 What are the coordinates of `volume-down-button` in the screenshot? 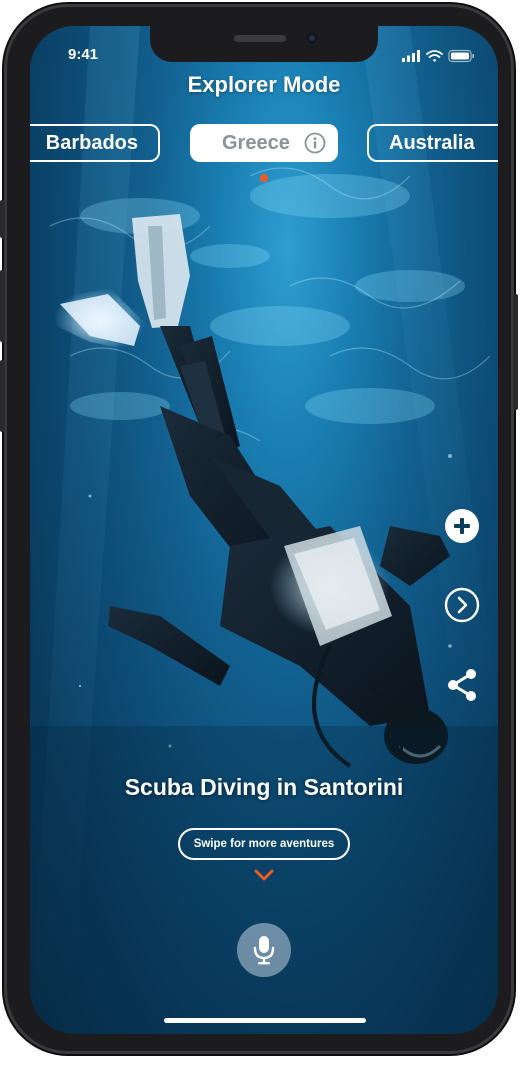 It's located at (2, 396).